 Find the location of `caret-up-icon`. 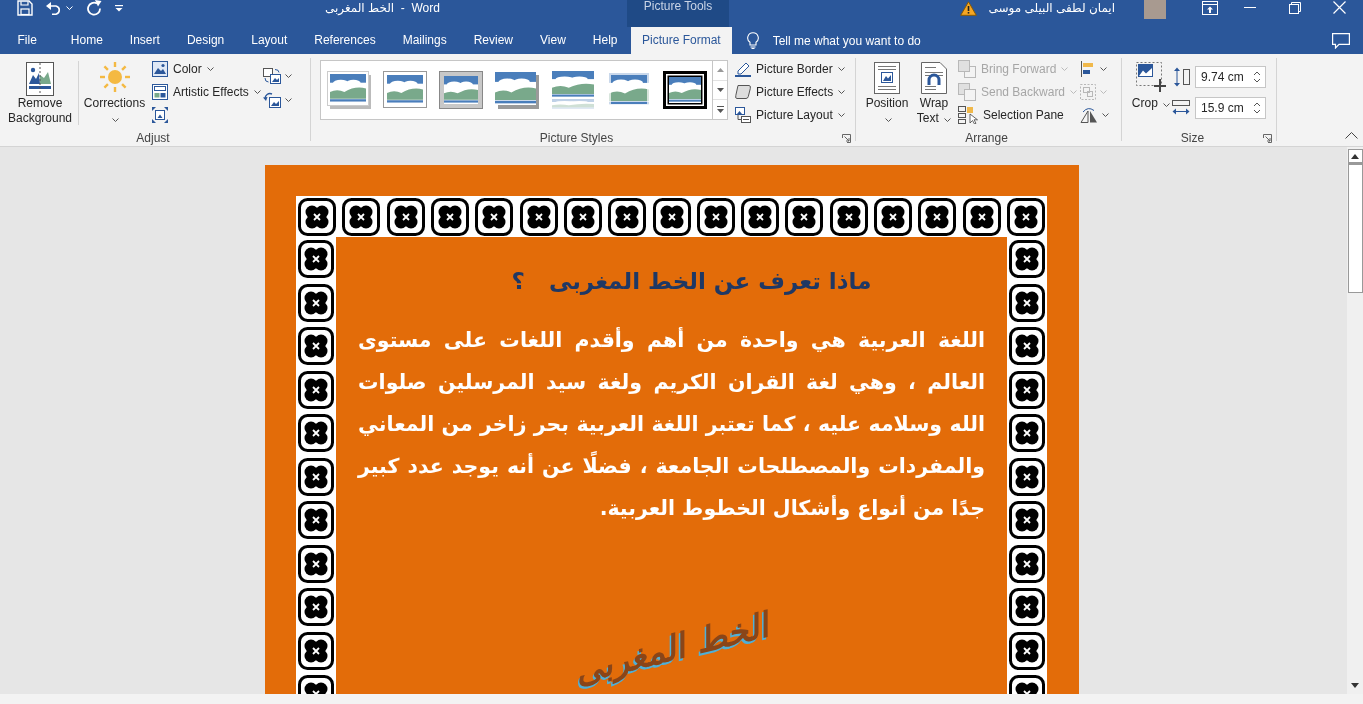

caret-up-icon is located at coordinates (720, 70).